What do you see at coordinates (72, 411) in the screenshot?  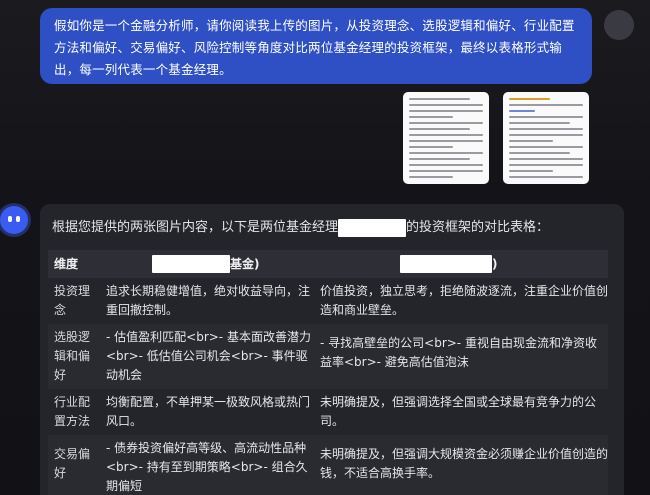 I see `row-dimension: 行业配置方法` at bounding box center [72, 411].